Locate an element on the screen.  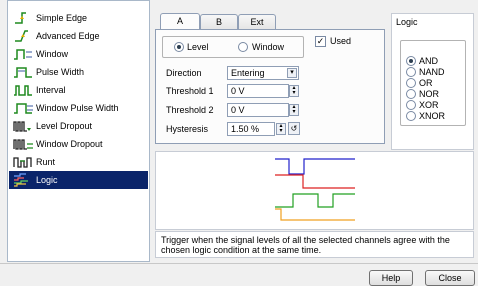
hysteresis-spinner: ▴ ▾ is located at coordinates (281, 129).